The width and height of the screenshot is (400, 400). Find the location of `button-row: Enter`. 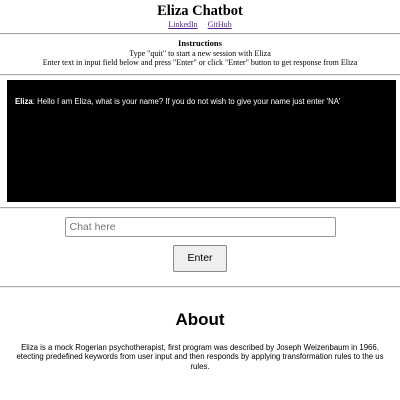

button-row: Enter is located at coordinates (200, 258).